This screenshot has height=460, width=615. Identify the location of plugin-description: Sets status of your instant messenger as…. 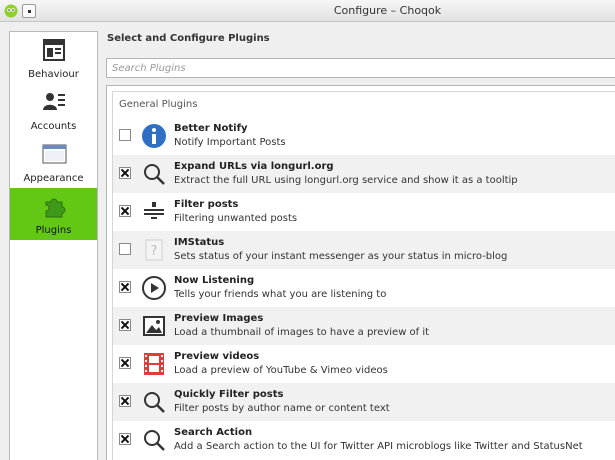
(341, 256).